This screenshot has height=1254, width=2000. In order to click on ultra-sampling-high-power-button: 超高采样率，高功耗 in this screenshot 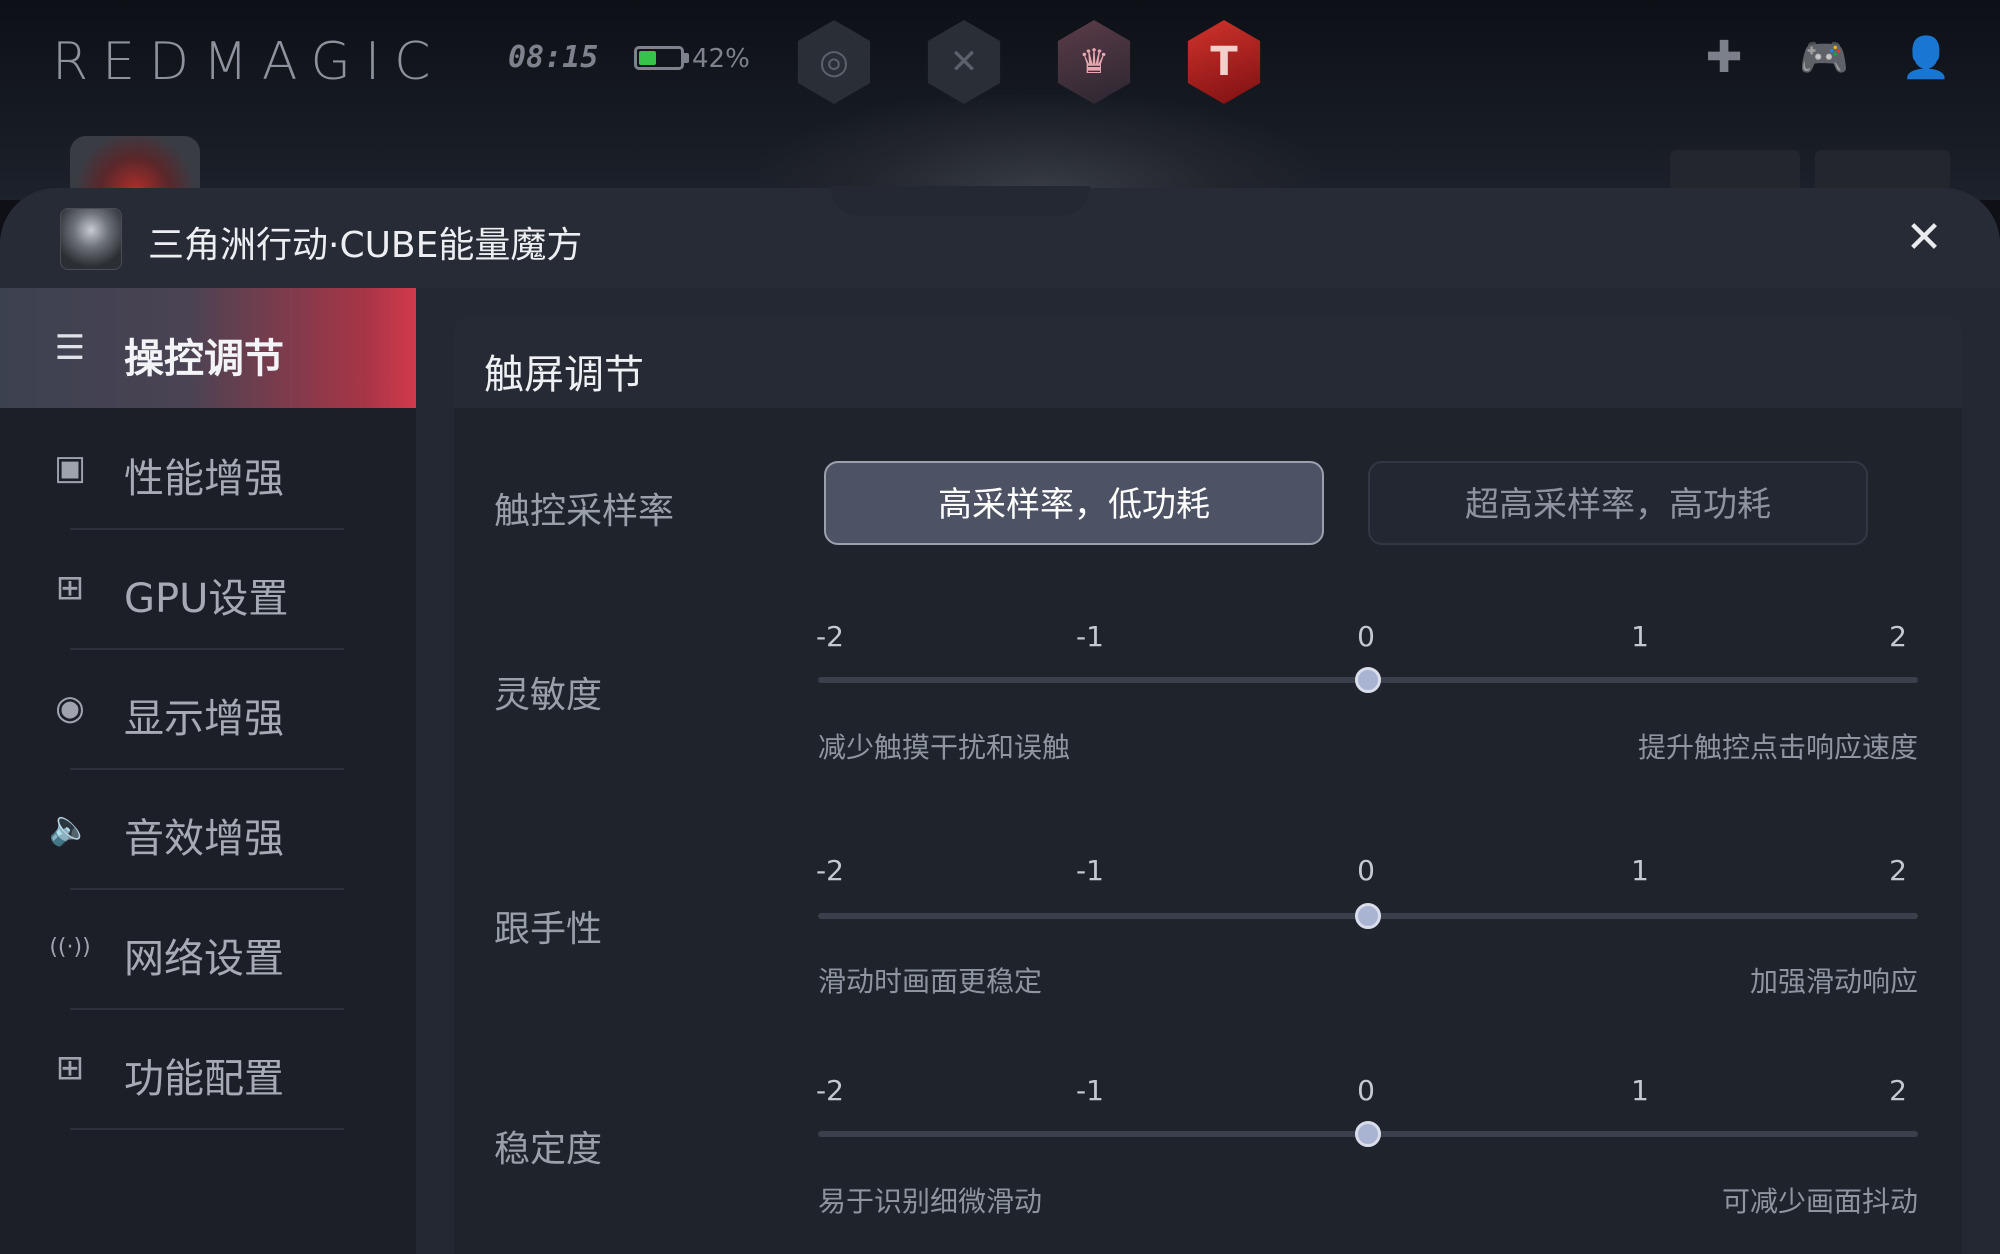, I will do `click(1618, 503)`.